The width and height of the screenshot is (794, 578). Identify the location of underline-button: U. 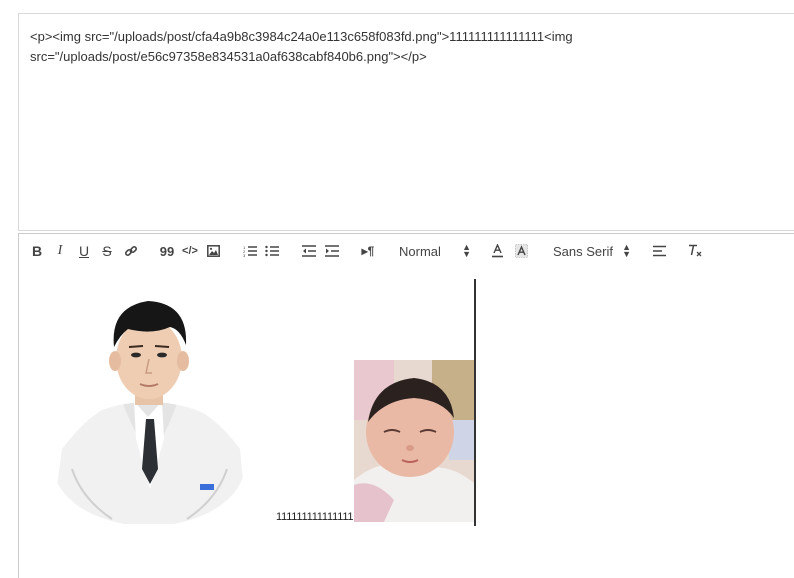
(84, 251).